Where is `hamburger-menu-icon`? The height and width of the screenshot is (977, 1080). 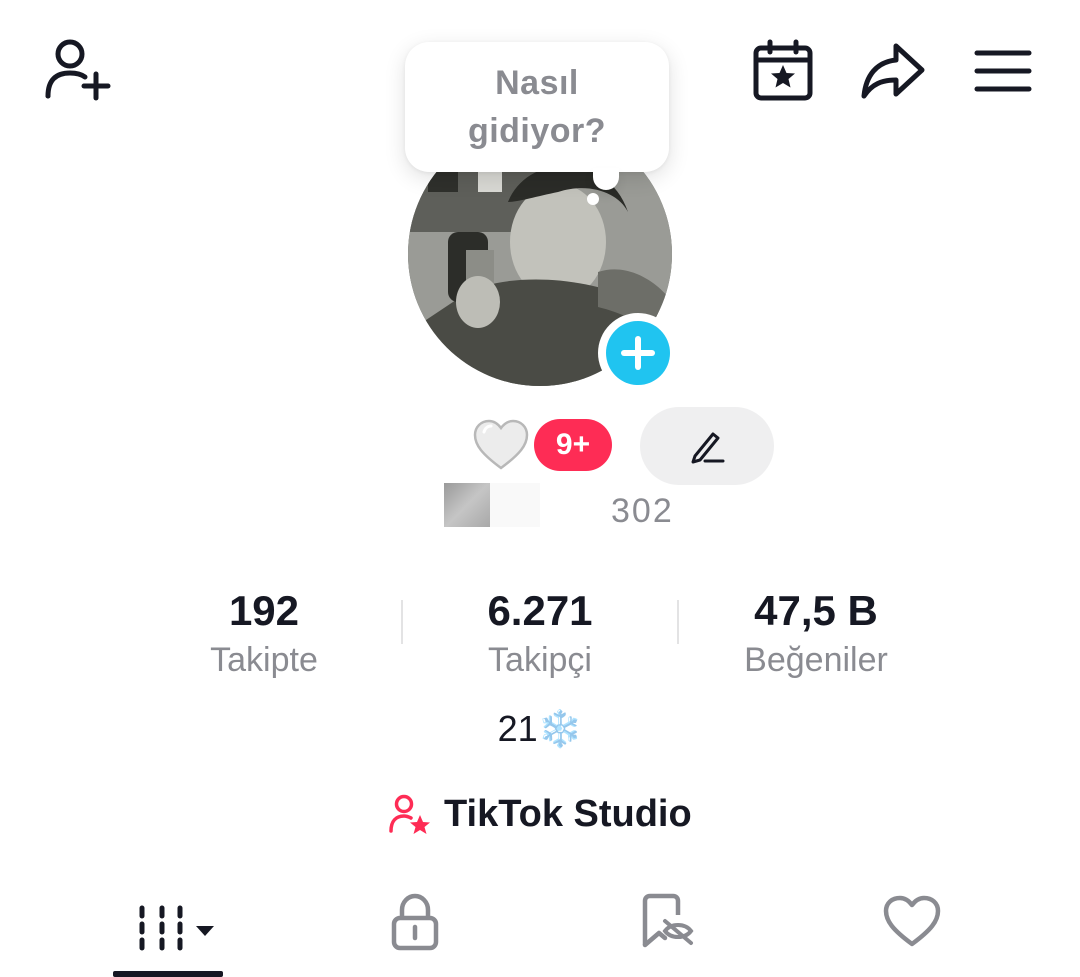 hamburger-menu-icon is located at coordinates (1003, 71).